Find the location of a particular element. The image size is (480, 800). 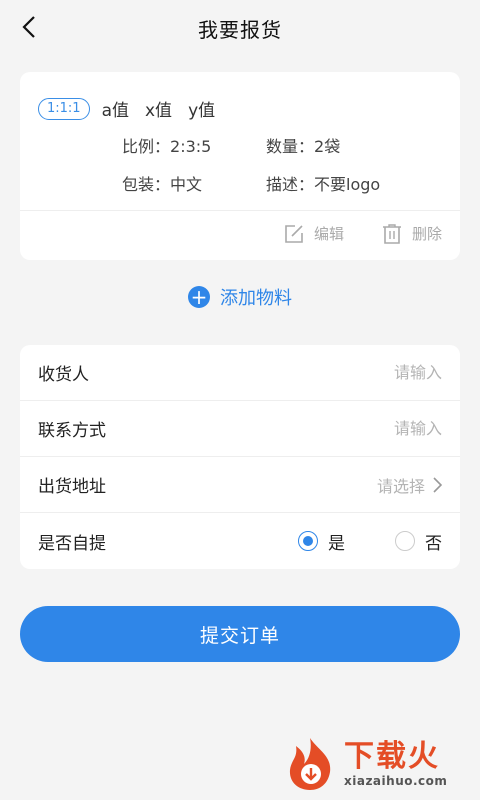

value-y: y值 is located at coordinates (202, 111).